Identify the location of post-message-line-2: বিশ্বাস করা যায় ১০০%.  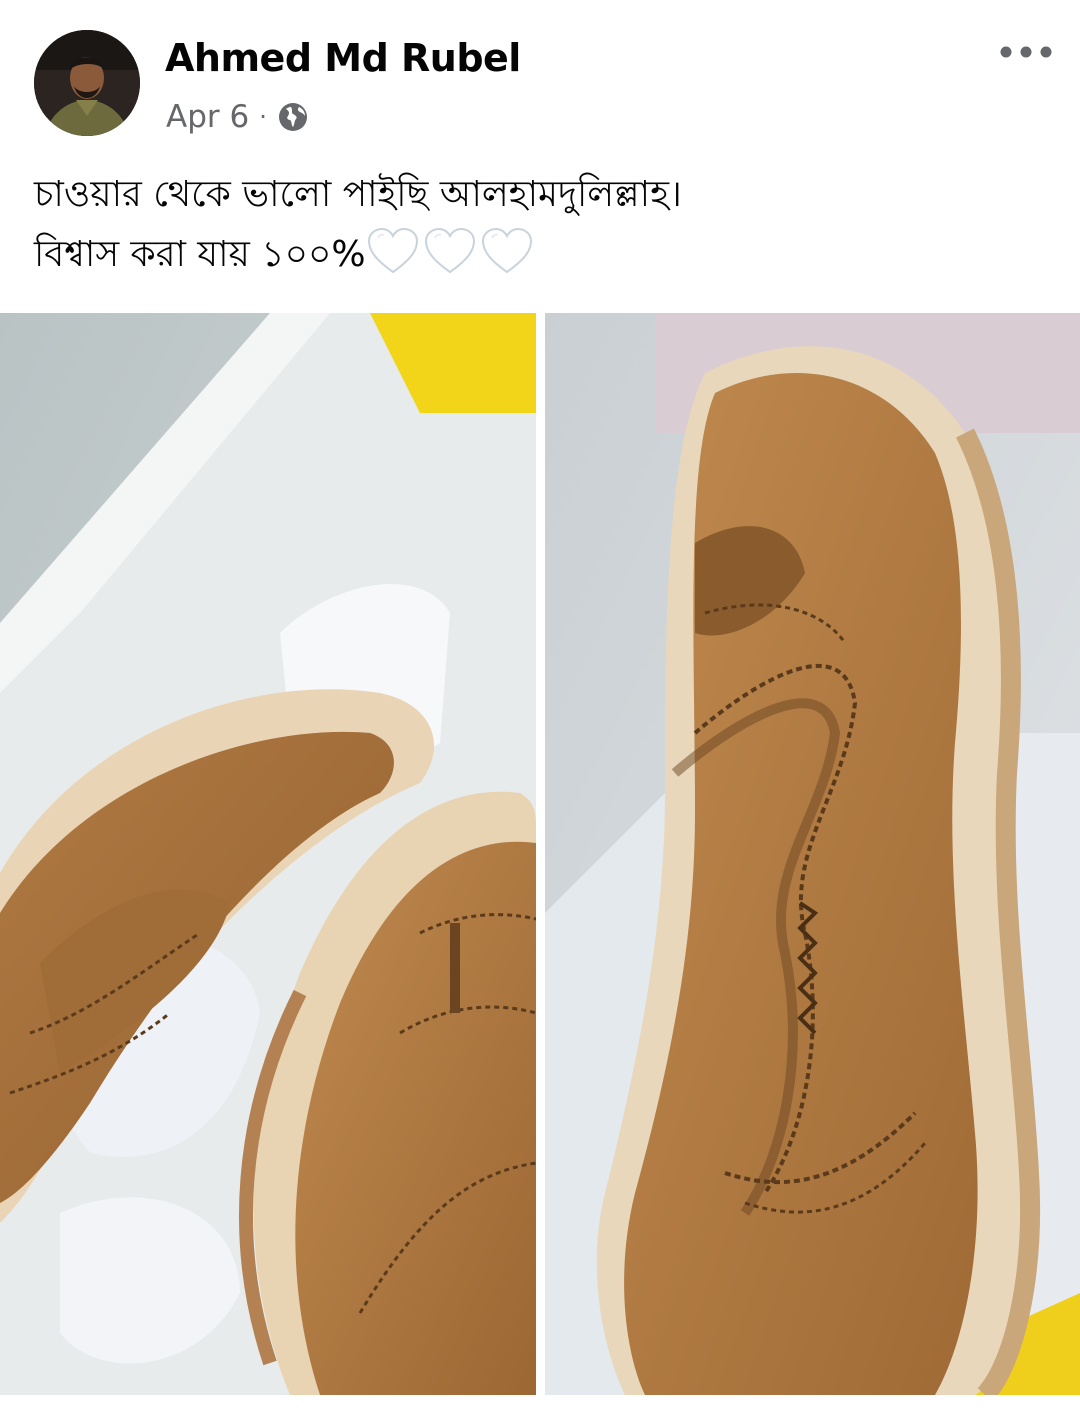
(539, 255).